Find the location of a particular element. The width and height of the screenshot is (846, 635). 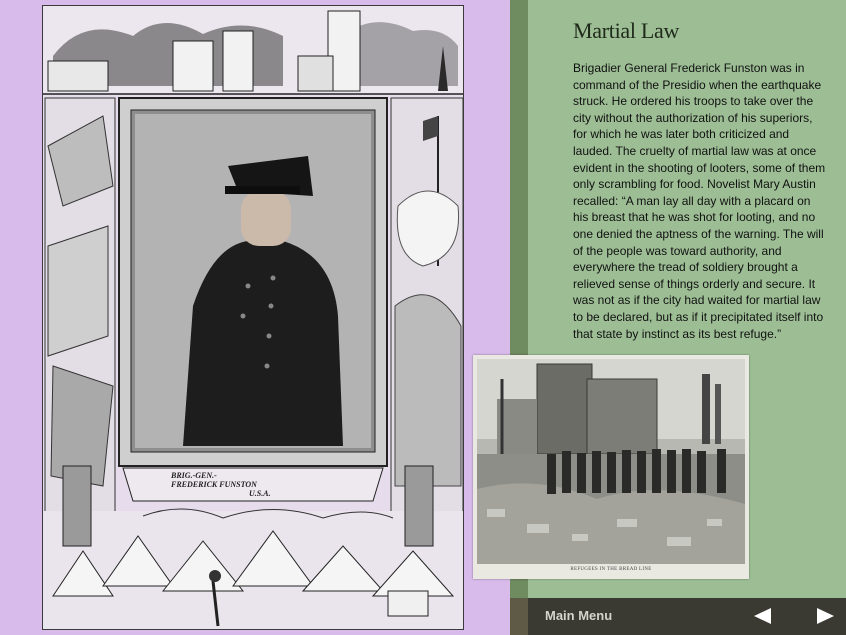

prev-page-button is located at coordinates (763, 616).